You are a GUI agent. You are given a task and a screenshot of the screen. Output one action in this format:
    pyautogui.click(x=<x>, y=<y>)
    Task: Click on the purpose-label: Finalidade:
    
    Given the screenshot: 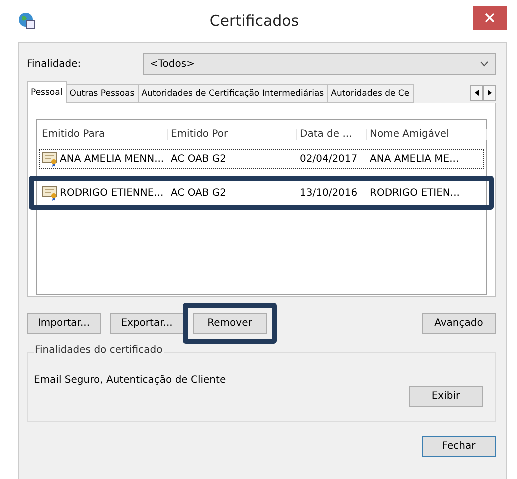 What is the action you would take?
    pyautogui.click(x=54, y=64)
    